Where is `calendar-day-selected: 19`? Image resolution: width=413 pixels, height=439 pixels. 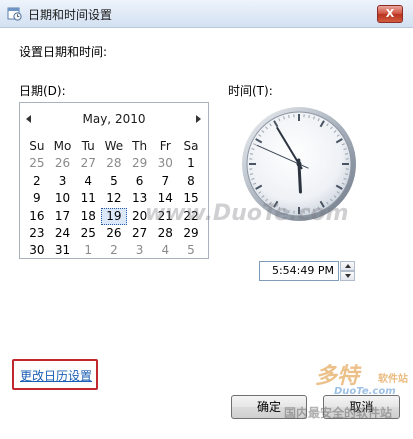
calendar-day-selected: 19 is located at coordinates (114, 216).